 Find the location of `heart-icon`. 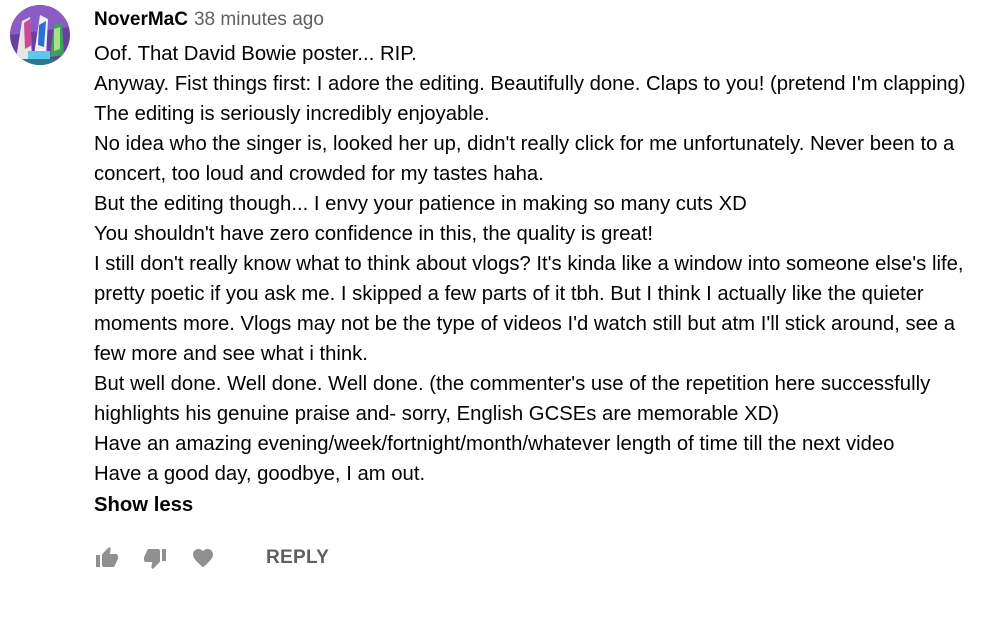

heart-icon is located at coordinates (203, 558).